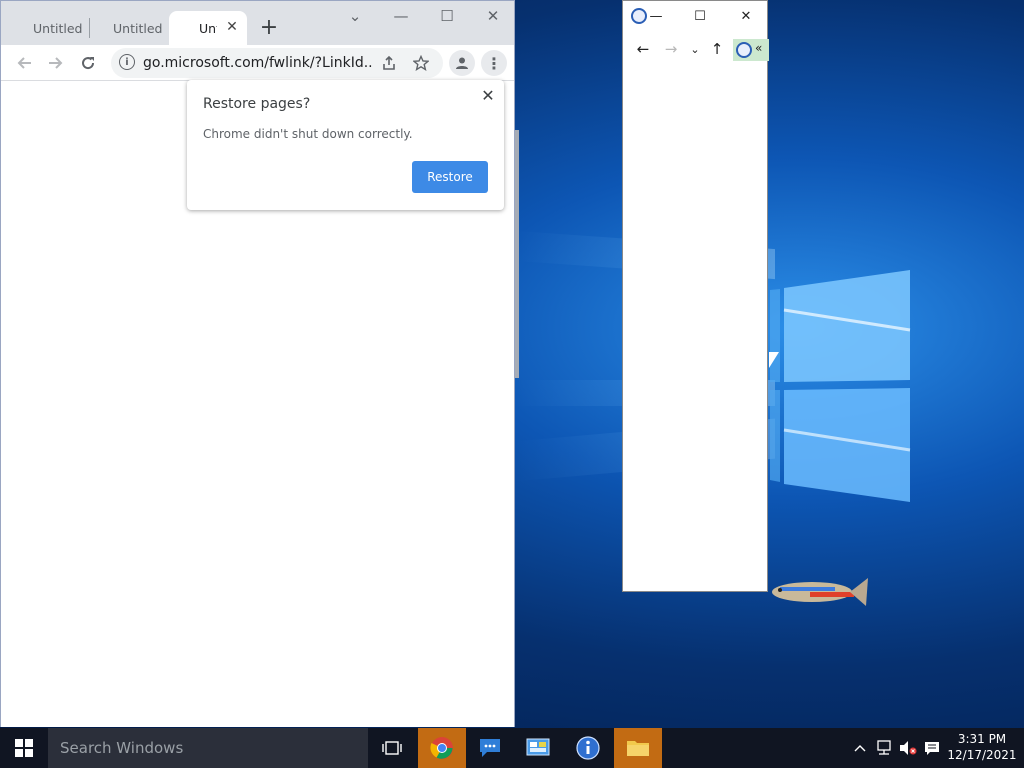 The width and height of the screenshot is (1024, 768). Describe the element at coordinates (884, 748) in the screenshot. I see `network-icon` at that location.